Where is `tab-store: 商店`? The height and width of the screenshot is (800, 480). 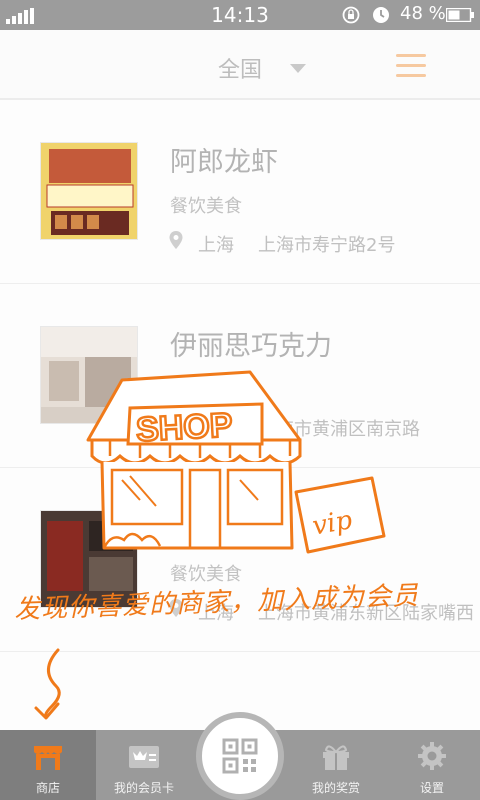 tab-store: 商店 is located at coordinates (48, 765).